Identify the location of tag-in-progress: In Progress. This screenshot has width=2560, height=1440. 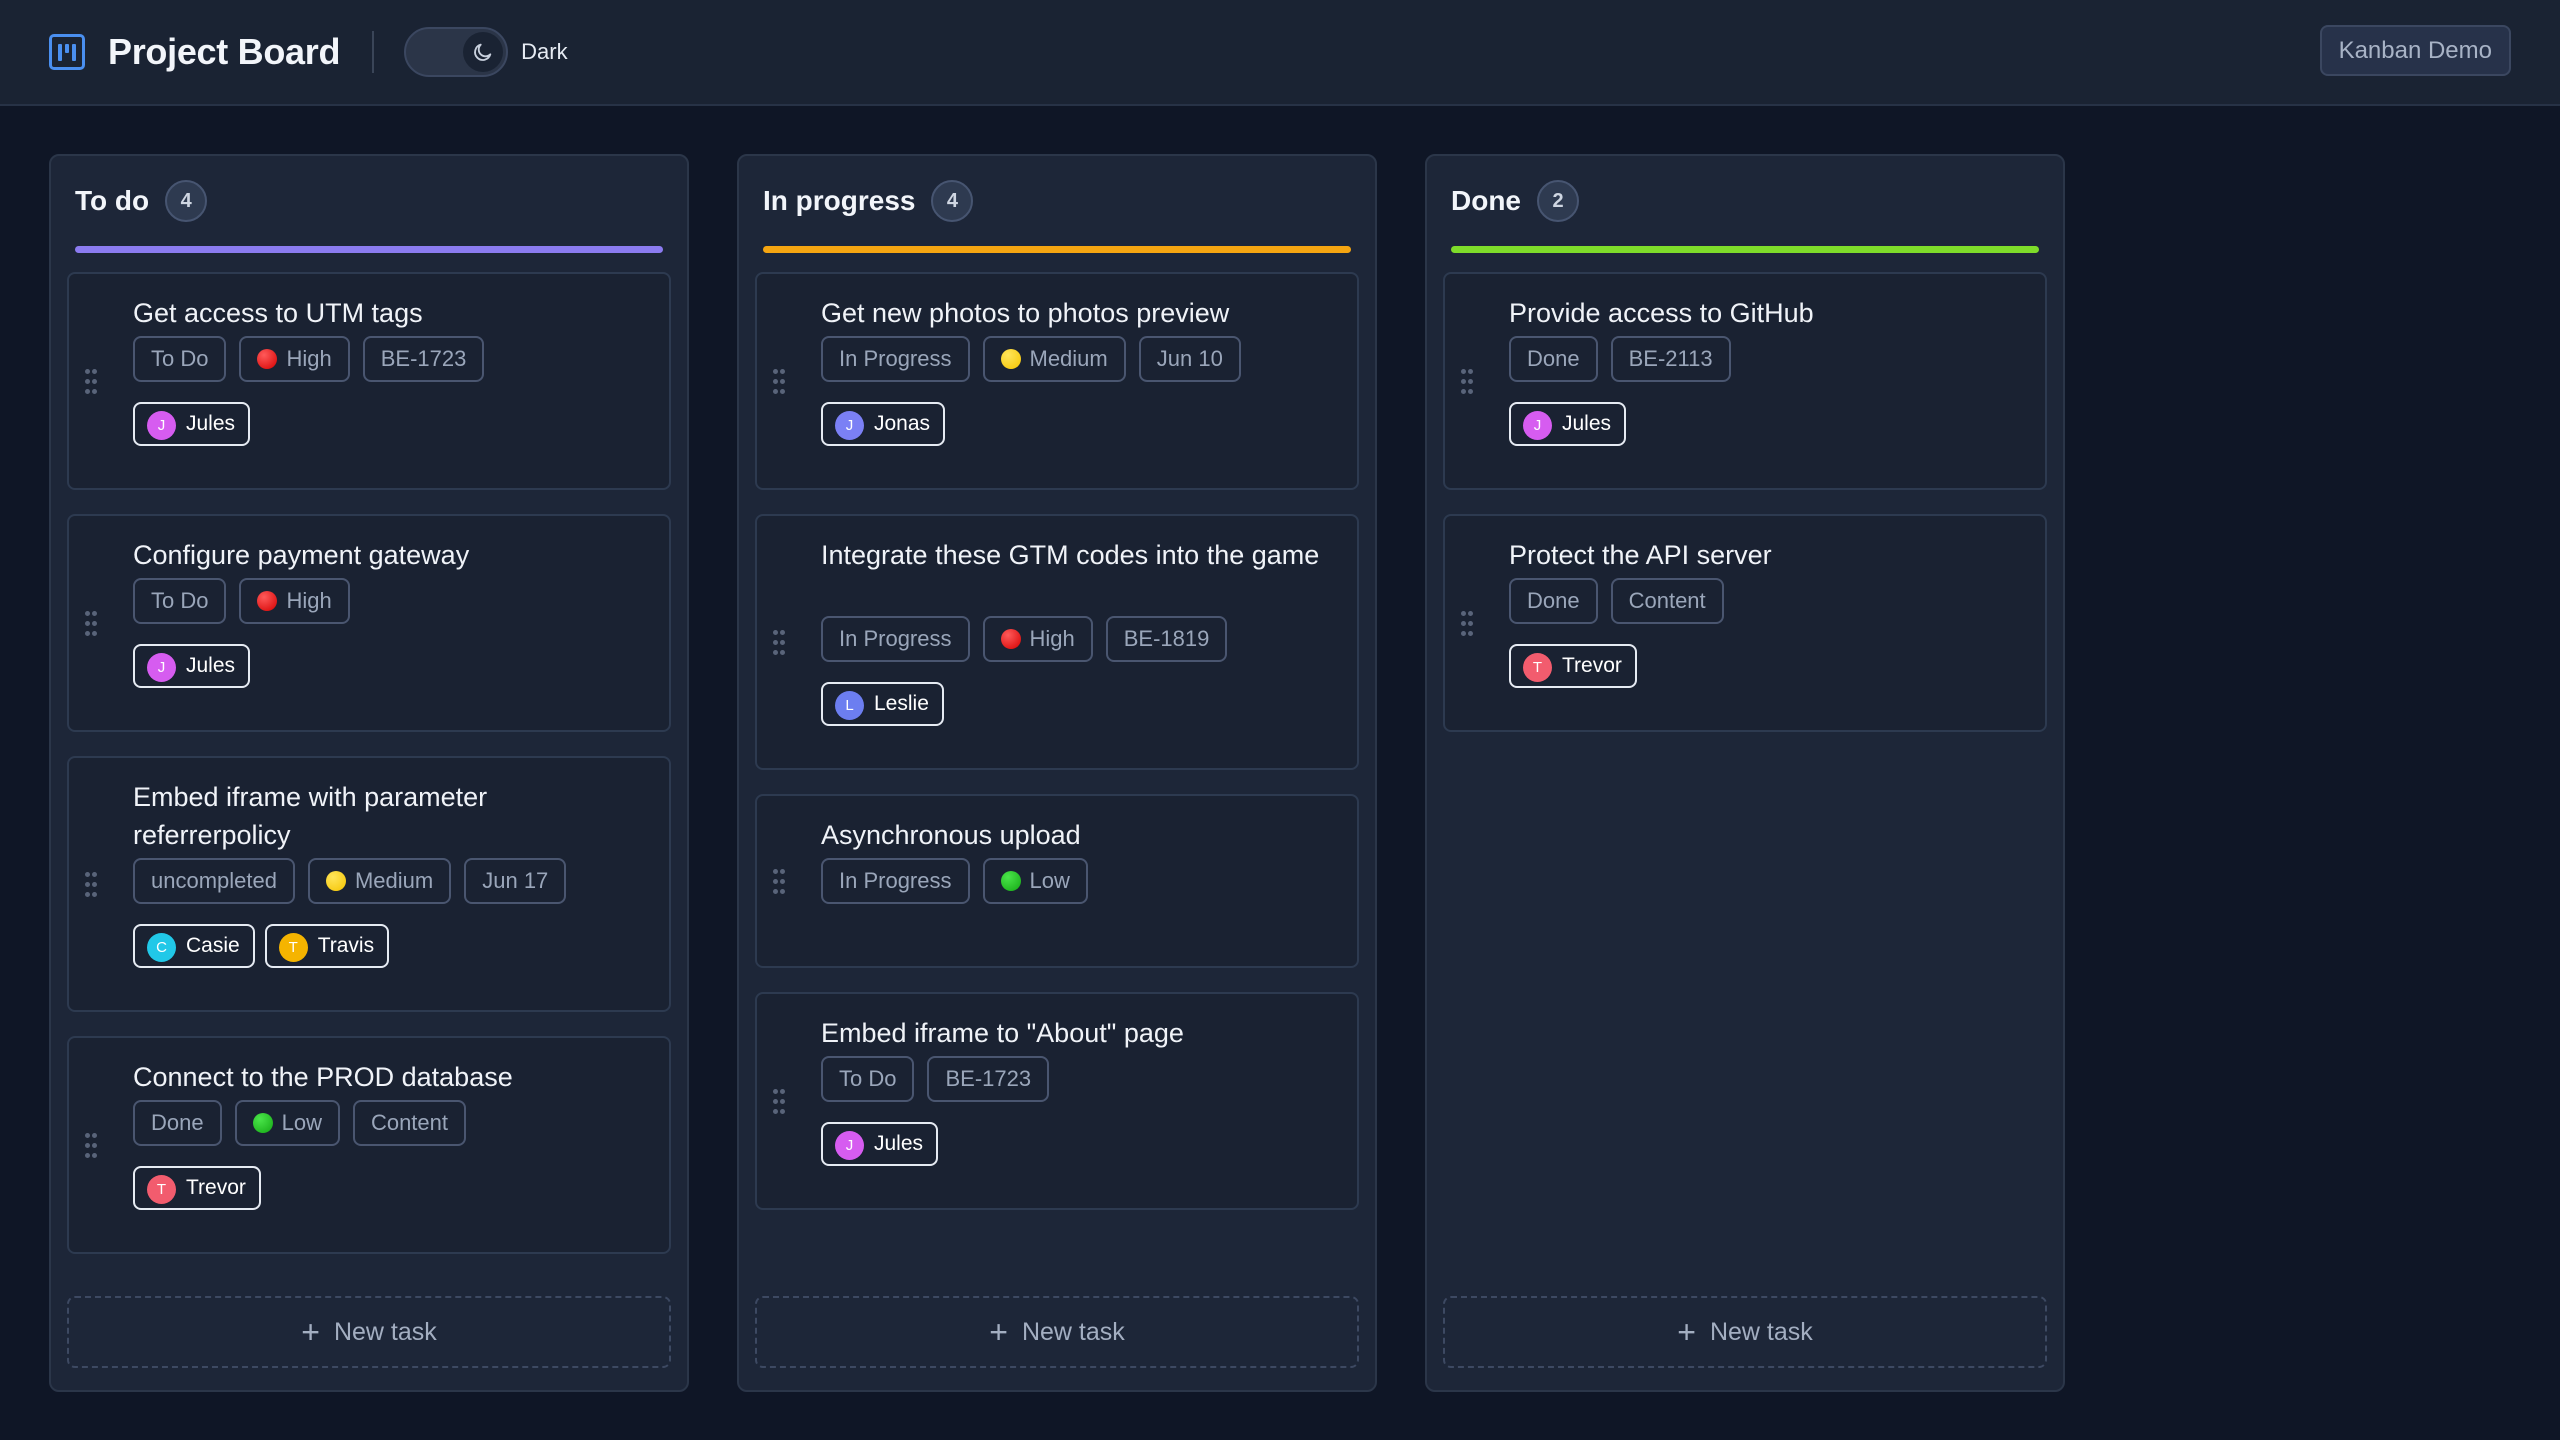
(895, 881).